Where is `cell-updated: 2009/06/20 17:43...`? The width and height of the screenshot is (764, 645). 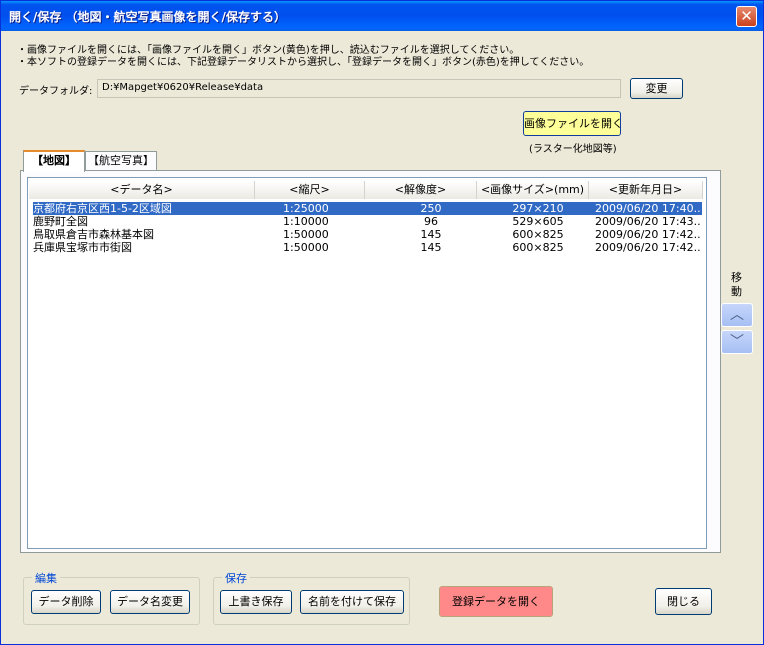 cell-updated: 2009/06/20 17:43... is located at coordinates (648, 221).